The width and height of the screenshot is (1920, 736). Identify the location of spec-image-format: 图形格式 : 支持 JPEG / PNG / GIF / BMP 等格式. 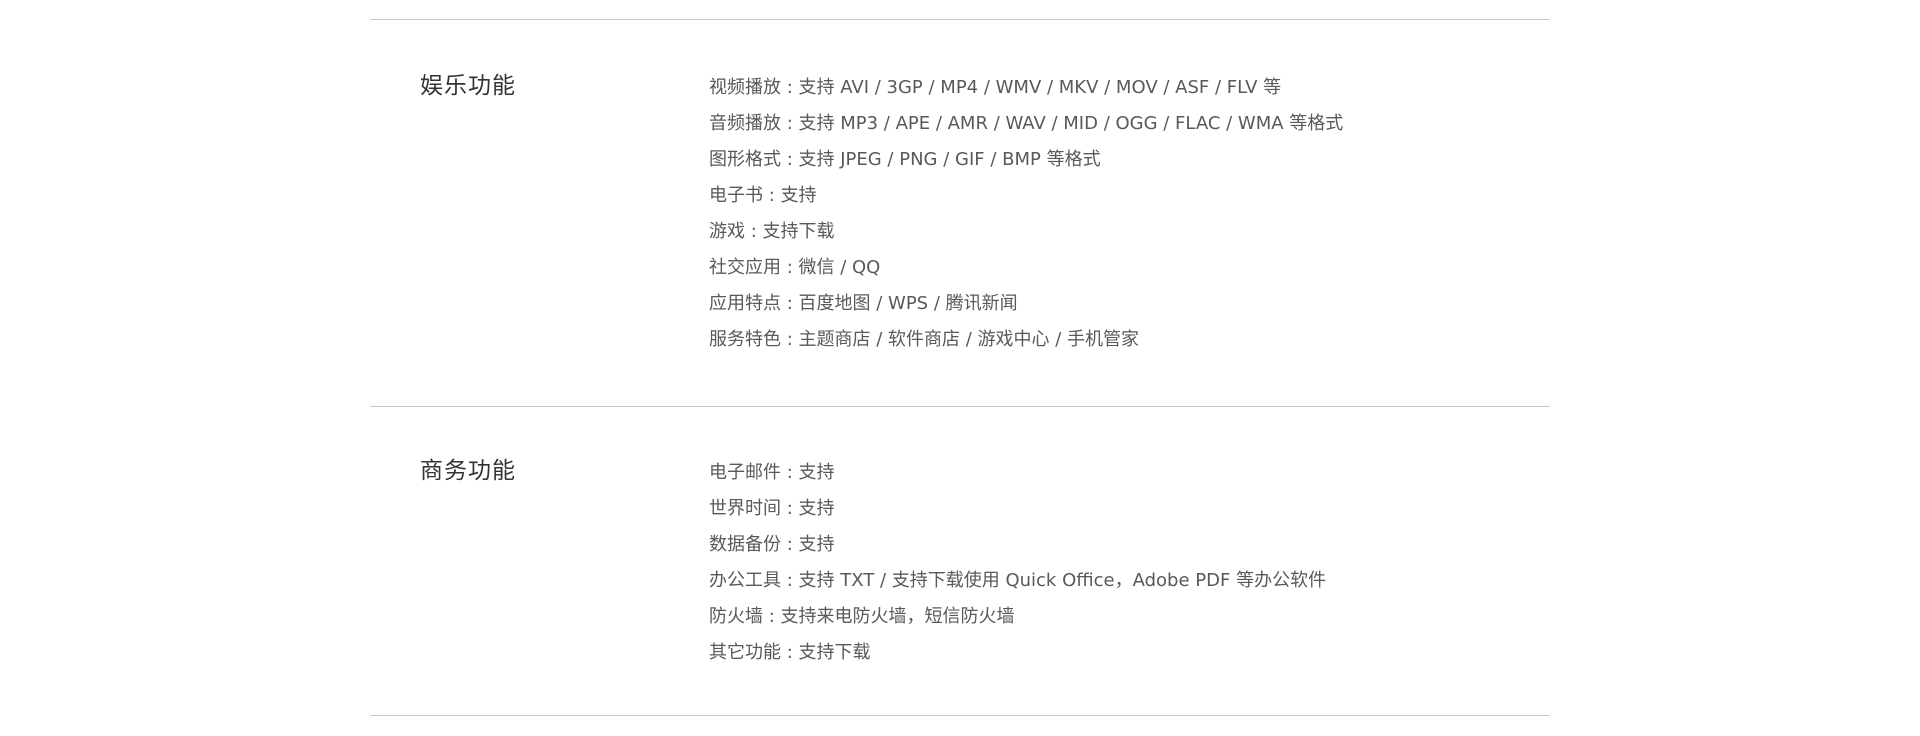
(905, 159).